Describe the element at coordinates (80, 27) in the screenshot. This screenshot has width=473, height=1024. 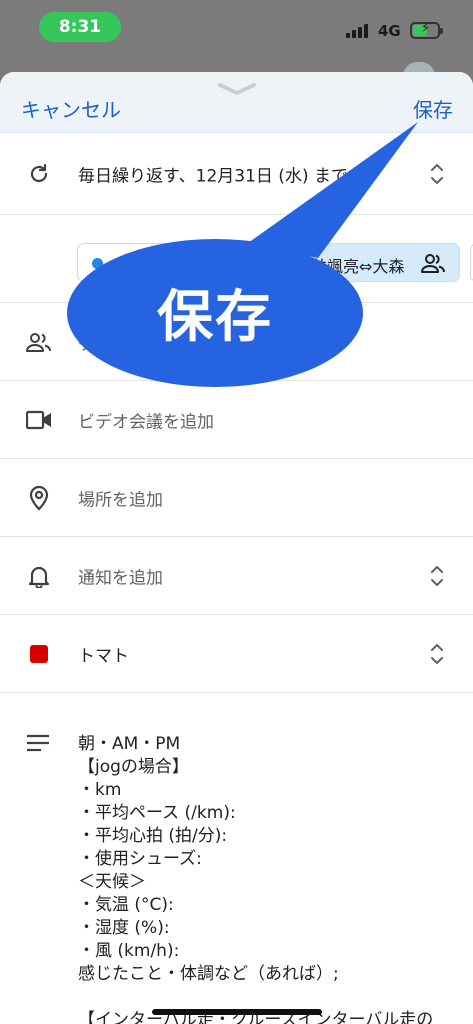
I see `status-time: 8:31` at that location.